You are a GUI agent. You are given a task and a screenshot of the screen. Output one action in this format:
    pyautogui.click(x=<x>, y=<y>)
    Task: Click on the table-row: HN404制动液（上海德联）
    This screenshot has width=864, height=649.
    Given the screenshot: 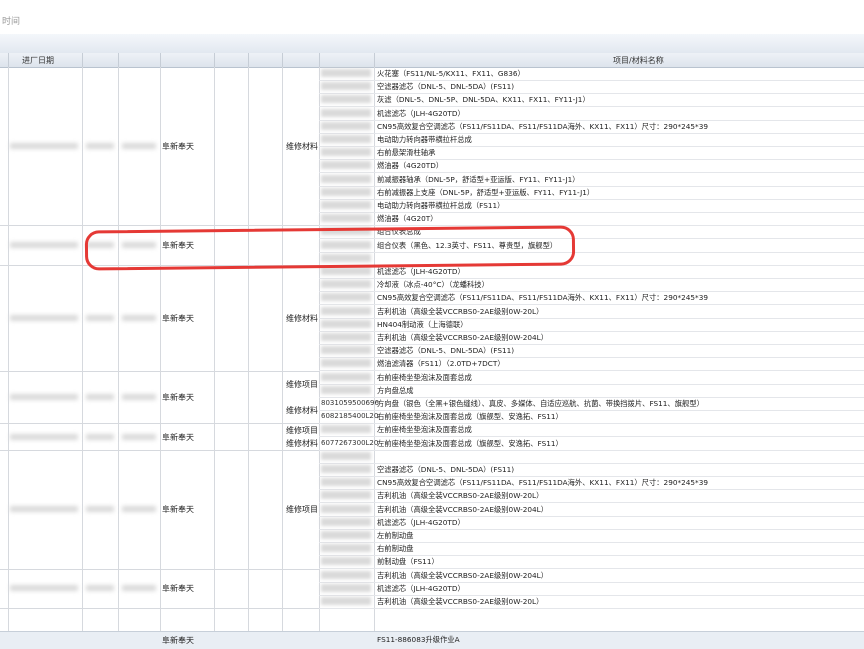 What is the action you would take?
    pyautogui.click(x=591, y=325)
    